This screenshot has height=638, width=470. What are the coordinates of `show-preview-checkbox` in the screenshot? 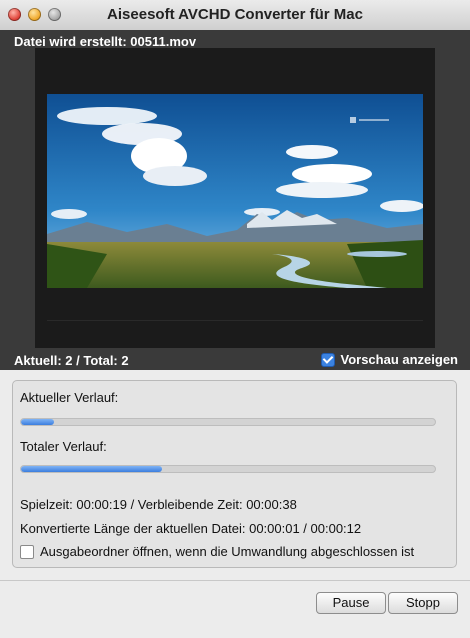 It's located at (328, 359).